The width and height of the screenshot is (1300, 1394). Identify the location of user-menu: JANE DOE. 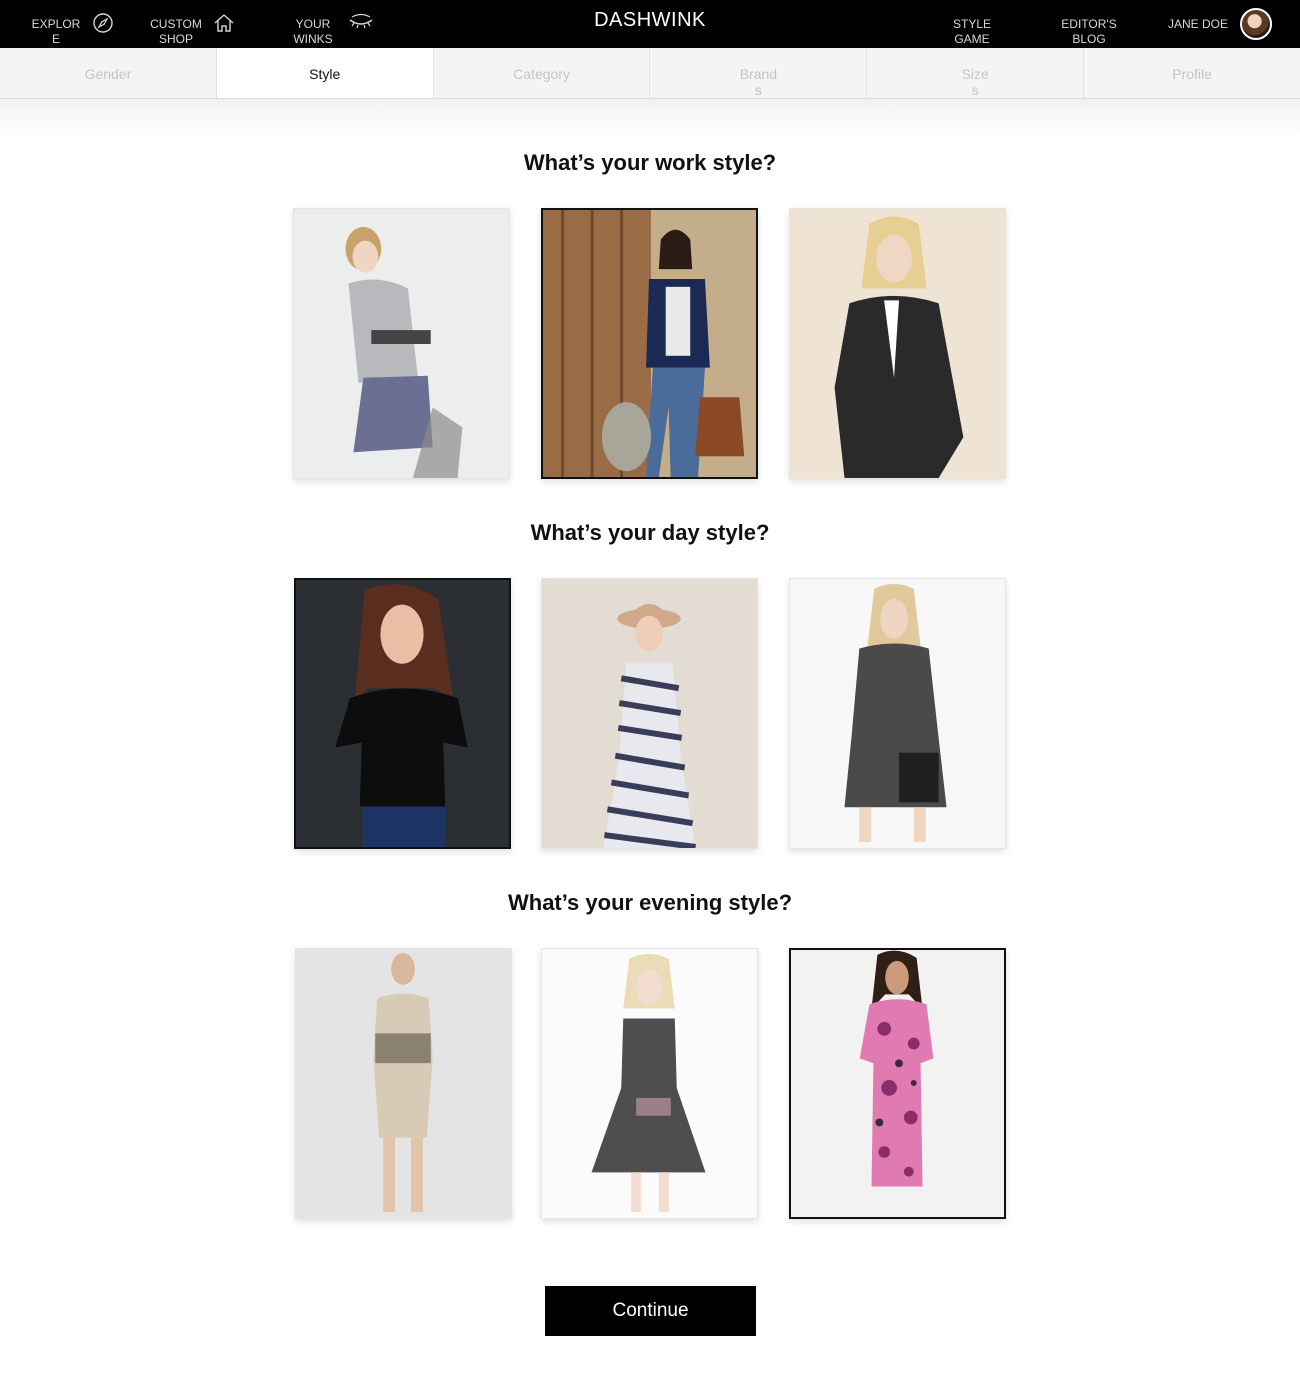
(1220, 24).